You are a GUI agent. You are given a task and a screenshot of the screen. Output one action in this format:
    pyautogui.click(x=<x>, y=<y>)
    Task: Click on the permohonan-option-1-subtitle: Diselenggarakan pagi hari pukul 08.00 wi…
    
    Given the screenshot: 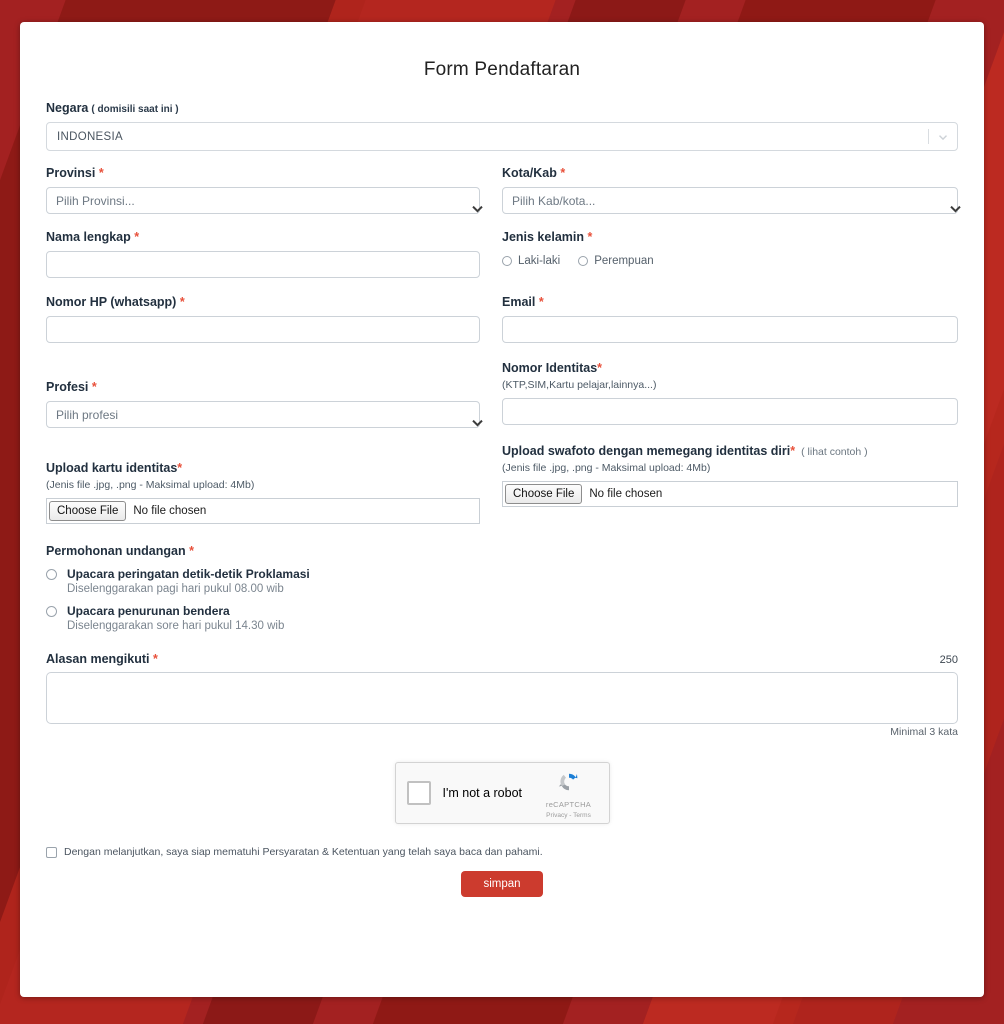 What is the action you would take?
    pyautogui.click(x=175, y=589)
    